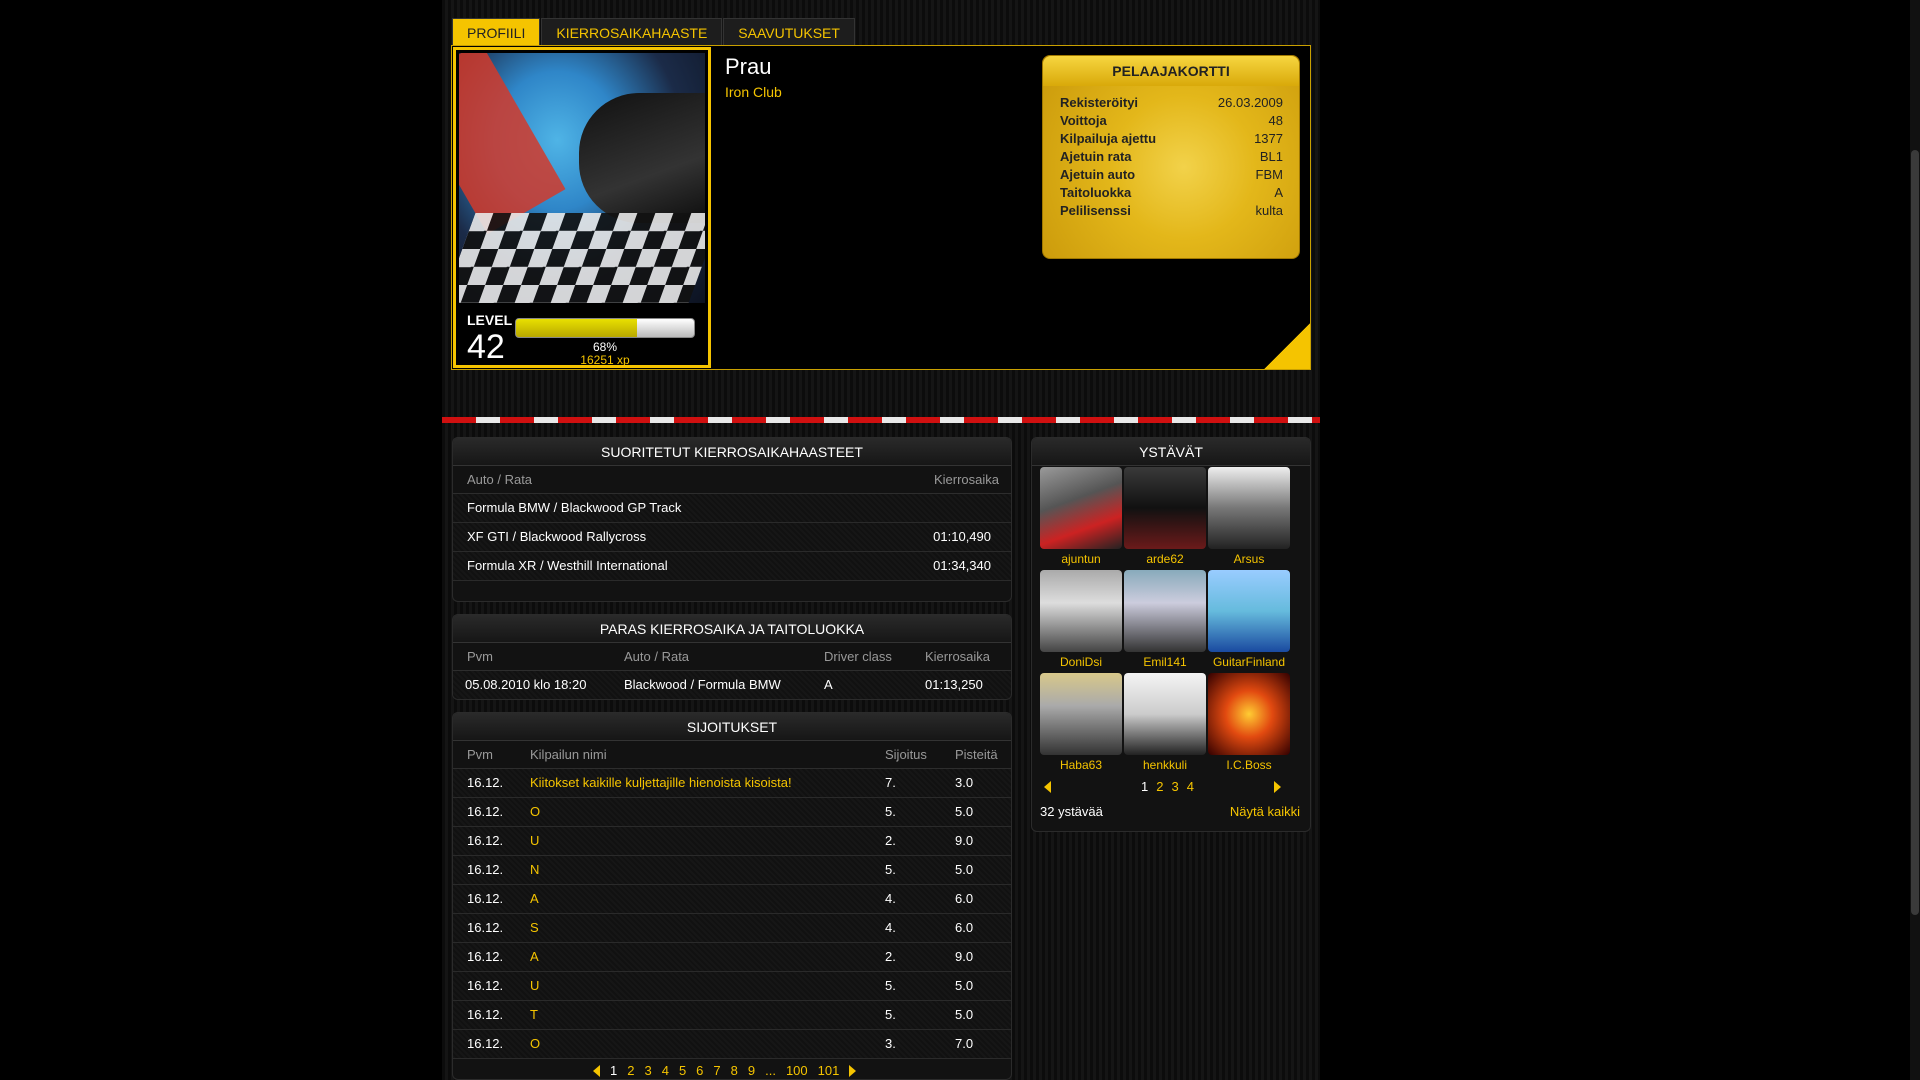 Image resolution: width=1920 pixels, height=1080 pixels. Describe the element at coordinates (732, 755) in the screenshot. I see `placements-header: Pvm Kilpailun nimi Sijoitus Pisteitä` at that location.